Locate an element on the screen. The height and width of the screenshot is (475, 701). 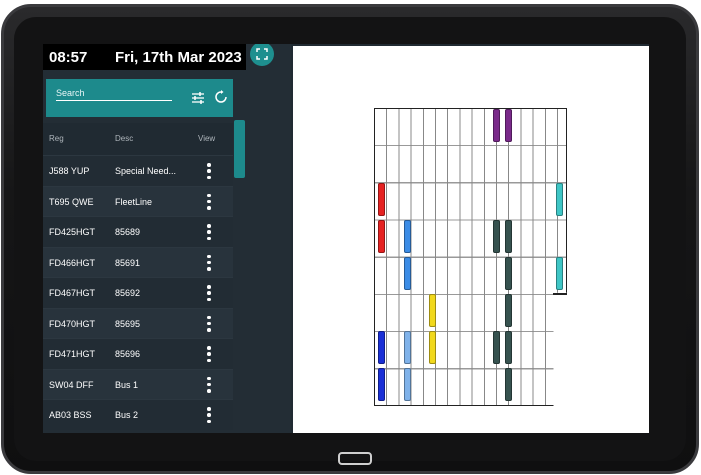
row-reg: T695 QWE is located at coordinates (71, 201).